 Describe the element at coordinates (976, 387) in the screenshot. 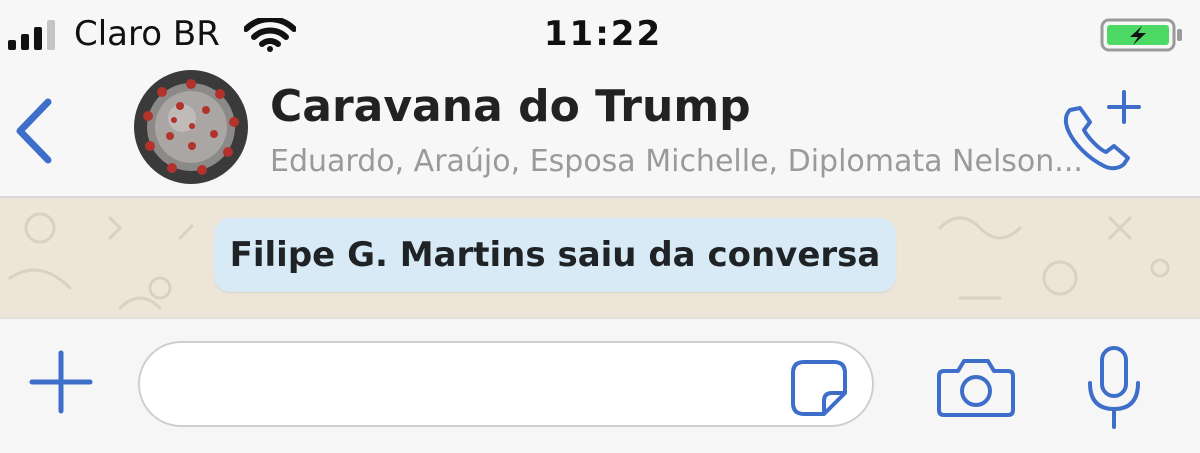

I see `camera-icon` at that location.